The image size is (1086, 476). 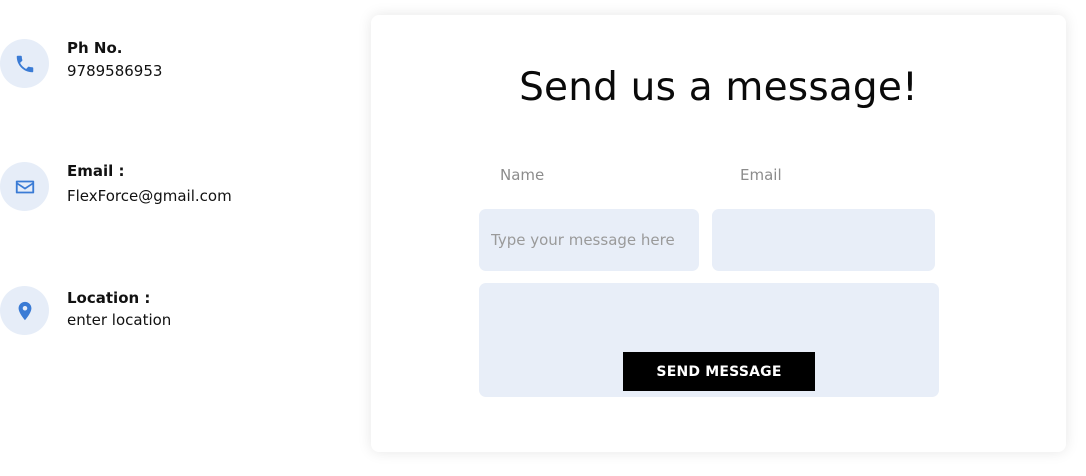 I want to click on name-input, so click(x=589, y=240).